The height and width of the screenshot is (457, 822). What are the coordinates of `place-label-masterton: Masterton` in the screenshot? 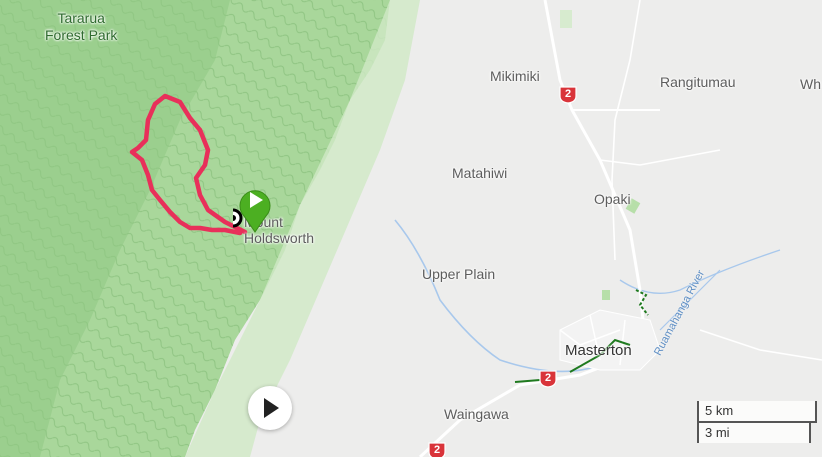 It's located at (598, 350).